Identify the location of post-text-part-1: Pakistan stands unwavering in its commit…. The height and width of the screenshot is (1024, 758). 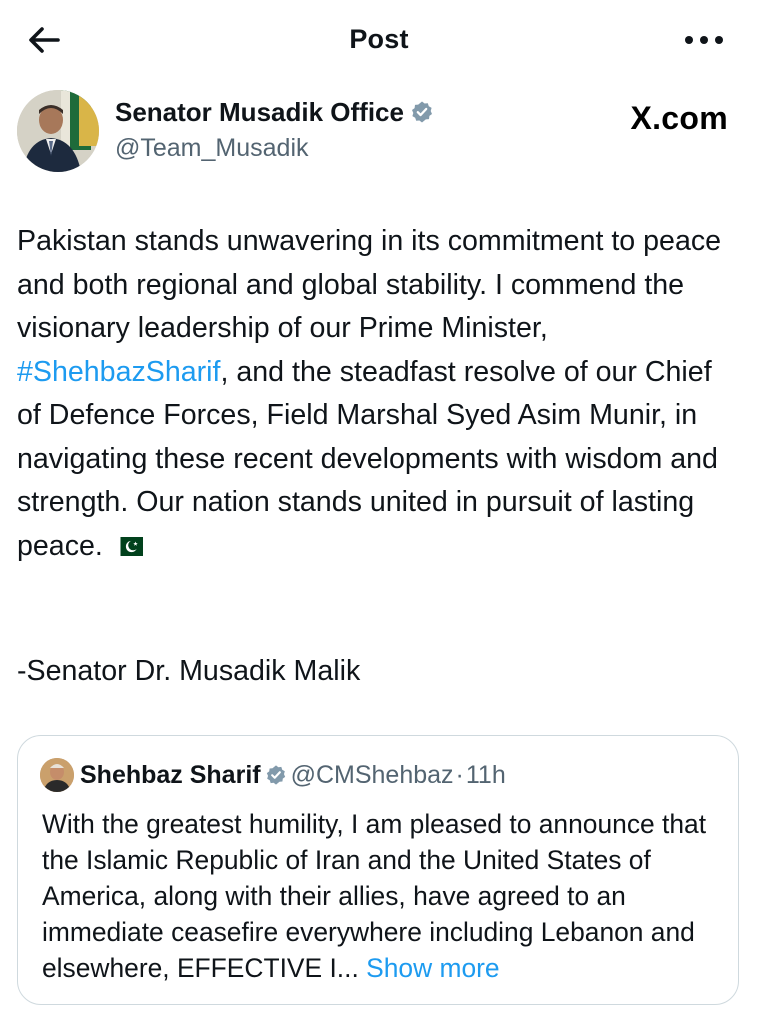
(369, 284).